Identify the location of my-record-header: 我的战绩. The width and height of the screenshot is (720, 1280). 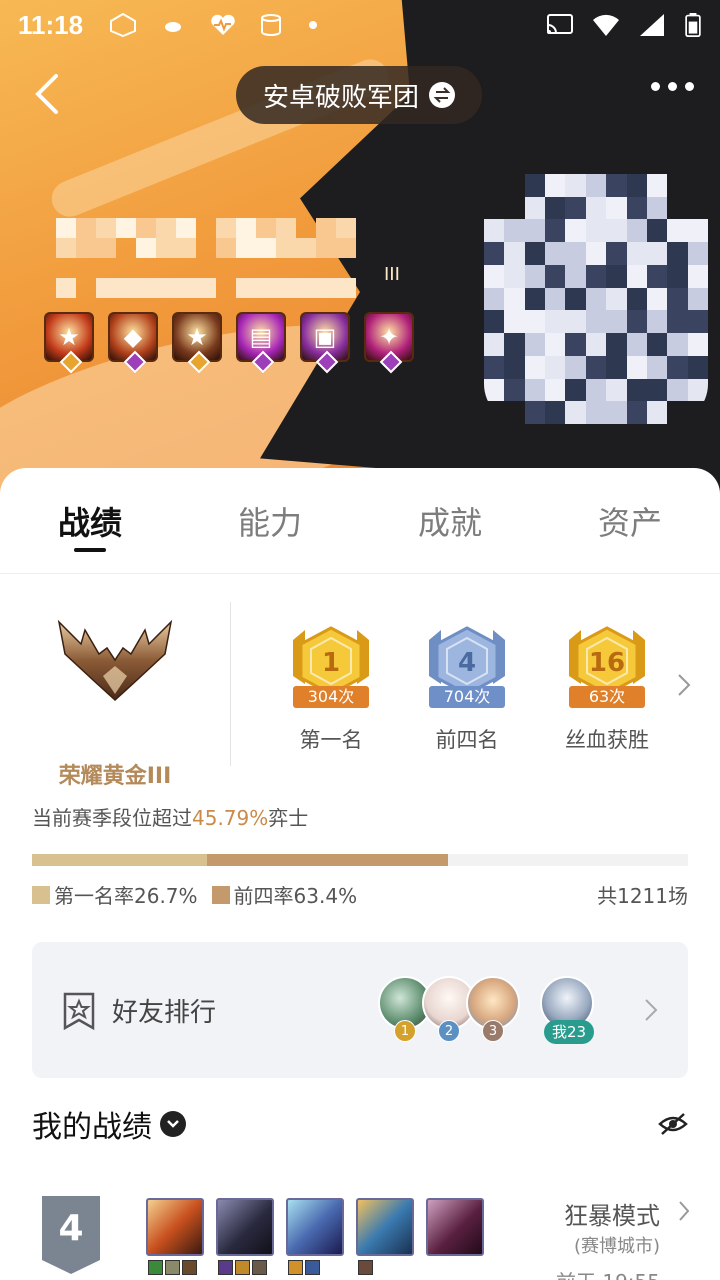
(360, 1124).